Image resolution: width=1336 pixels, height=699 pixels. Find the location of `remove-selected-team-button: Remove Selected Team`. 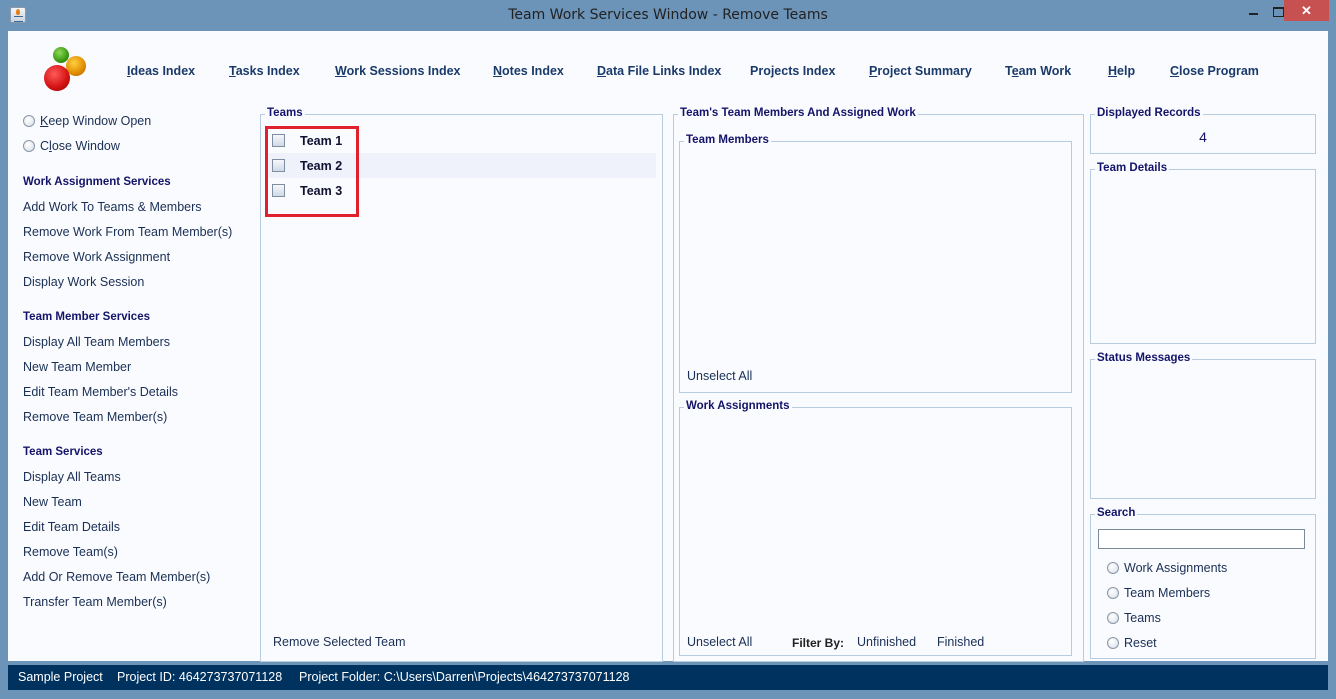

remove-selected-team-button: Remove Selected Team is located at coordinates (339, 642).